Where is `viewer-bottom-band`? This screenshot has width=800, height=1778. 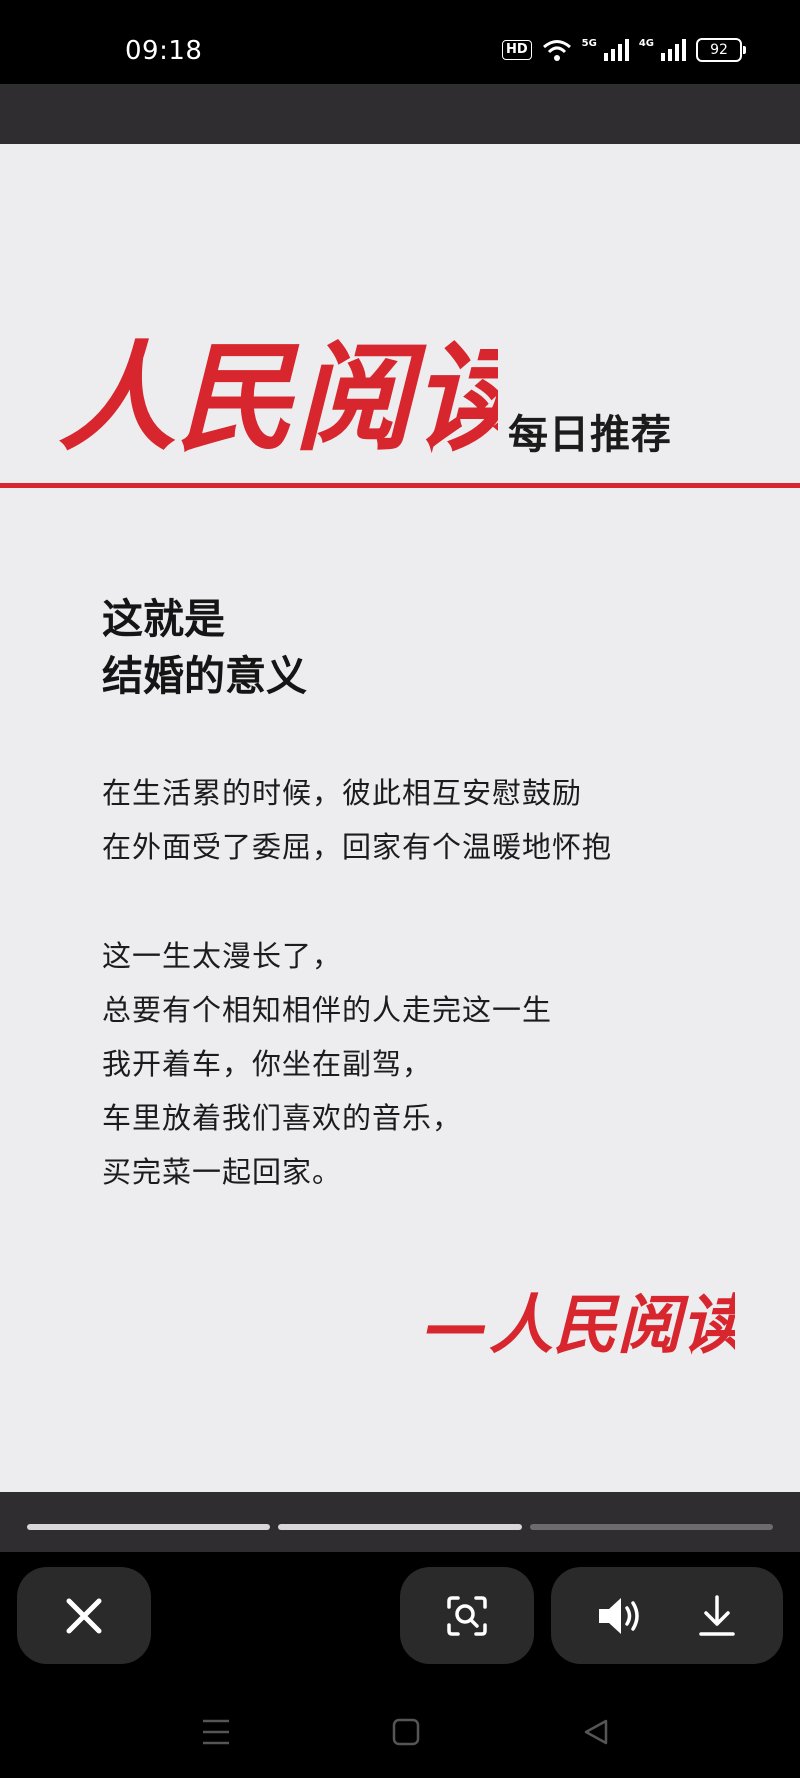 viewer-bottom-band is located at coordinates (400, 1522).